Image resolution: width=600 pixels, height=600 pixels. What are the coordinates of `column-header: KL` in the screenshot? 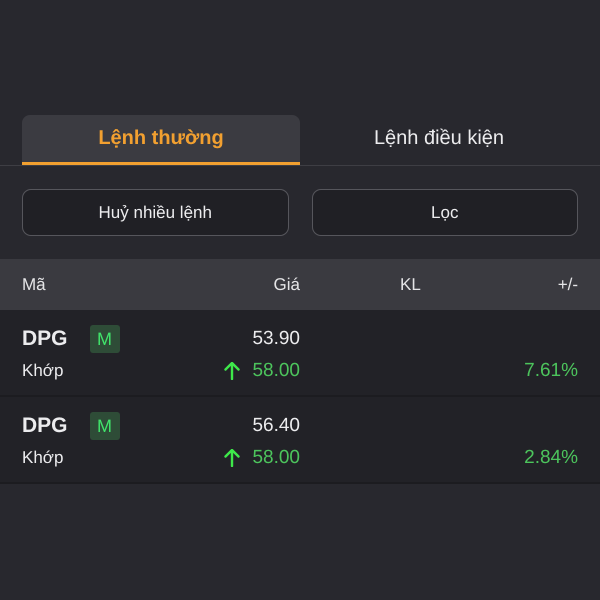 It's located at (410, 284).